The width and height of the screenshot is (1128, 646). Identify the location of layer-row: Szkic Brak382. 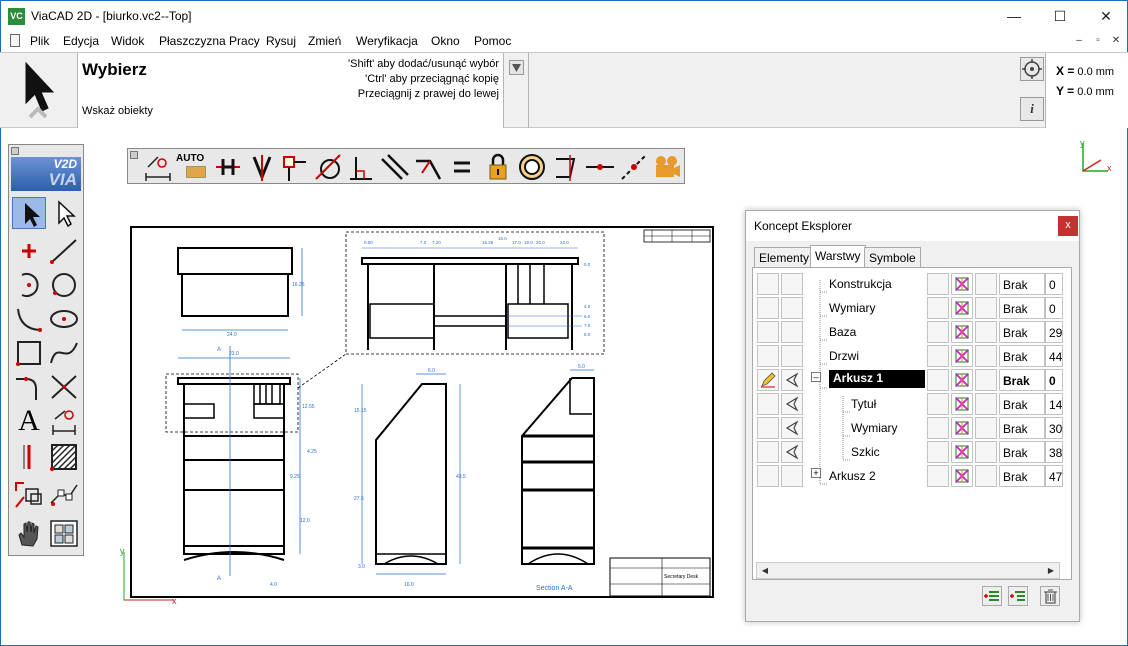
(908, 452).